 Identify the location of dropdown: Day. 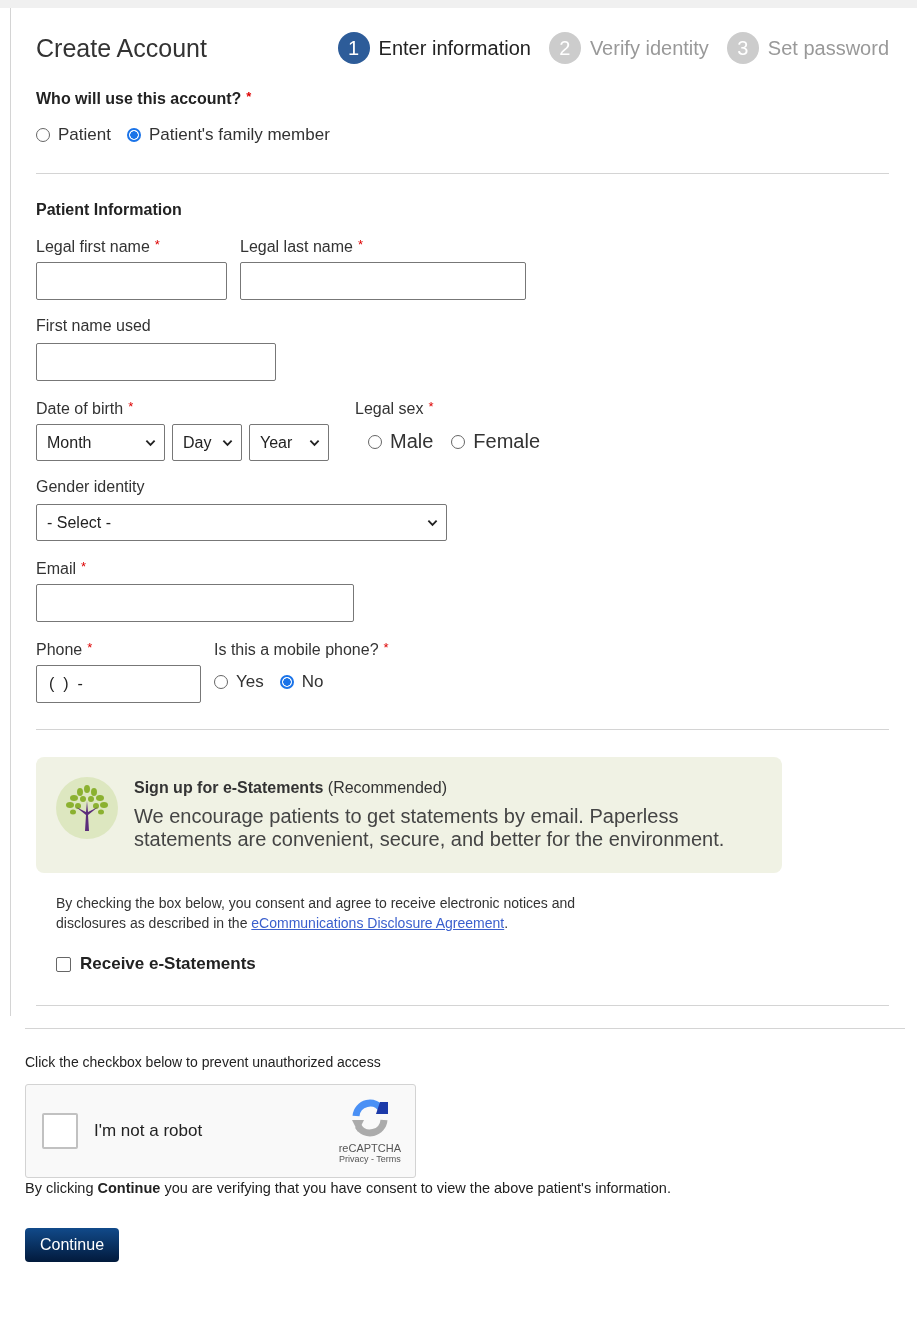
(207, 442).